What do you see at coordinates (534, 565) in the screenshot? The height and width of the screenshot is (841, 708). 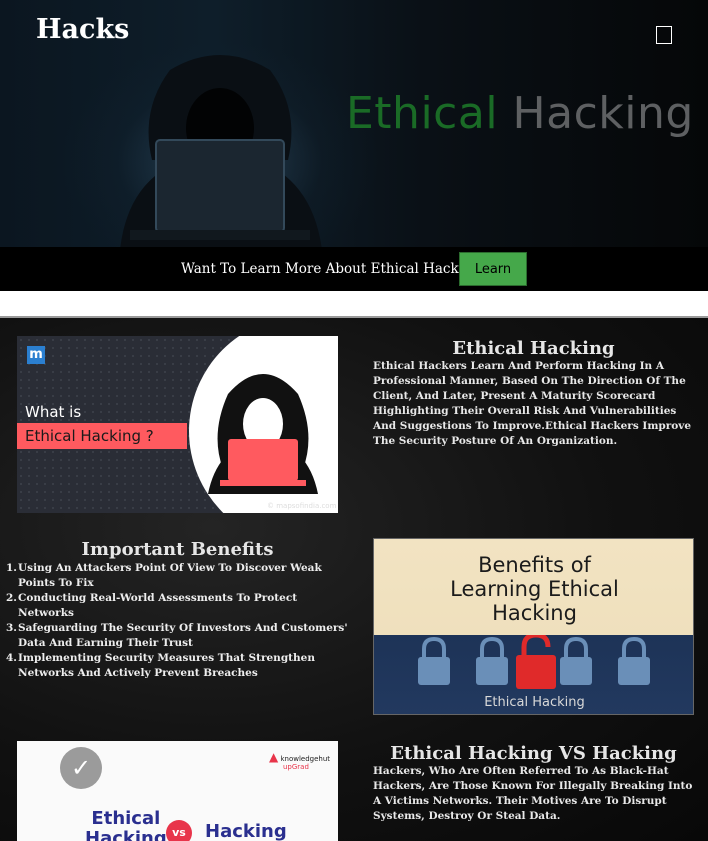 I see `image-line1: Benefits of` at bounding box center [534, 565].